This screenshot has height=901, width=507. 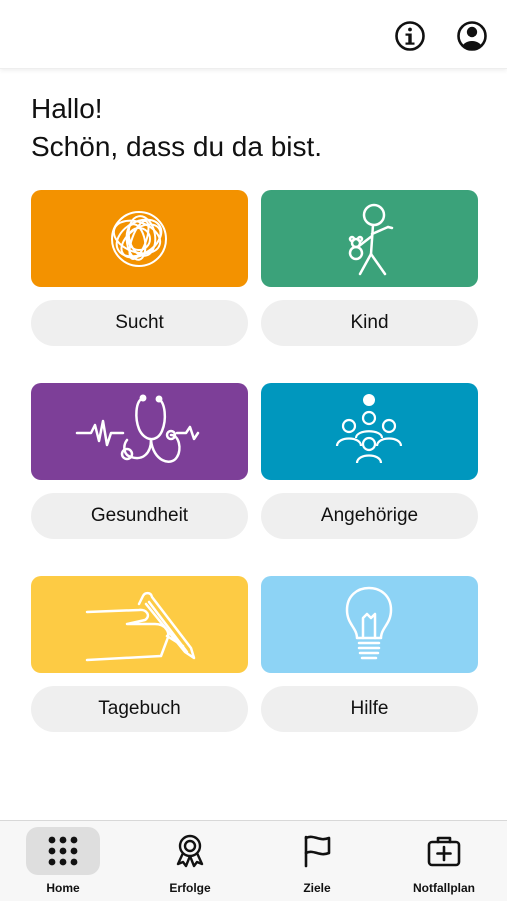 I want to click on category-button-gesundheit: Gesundheit, so click(x=139, y=516).